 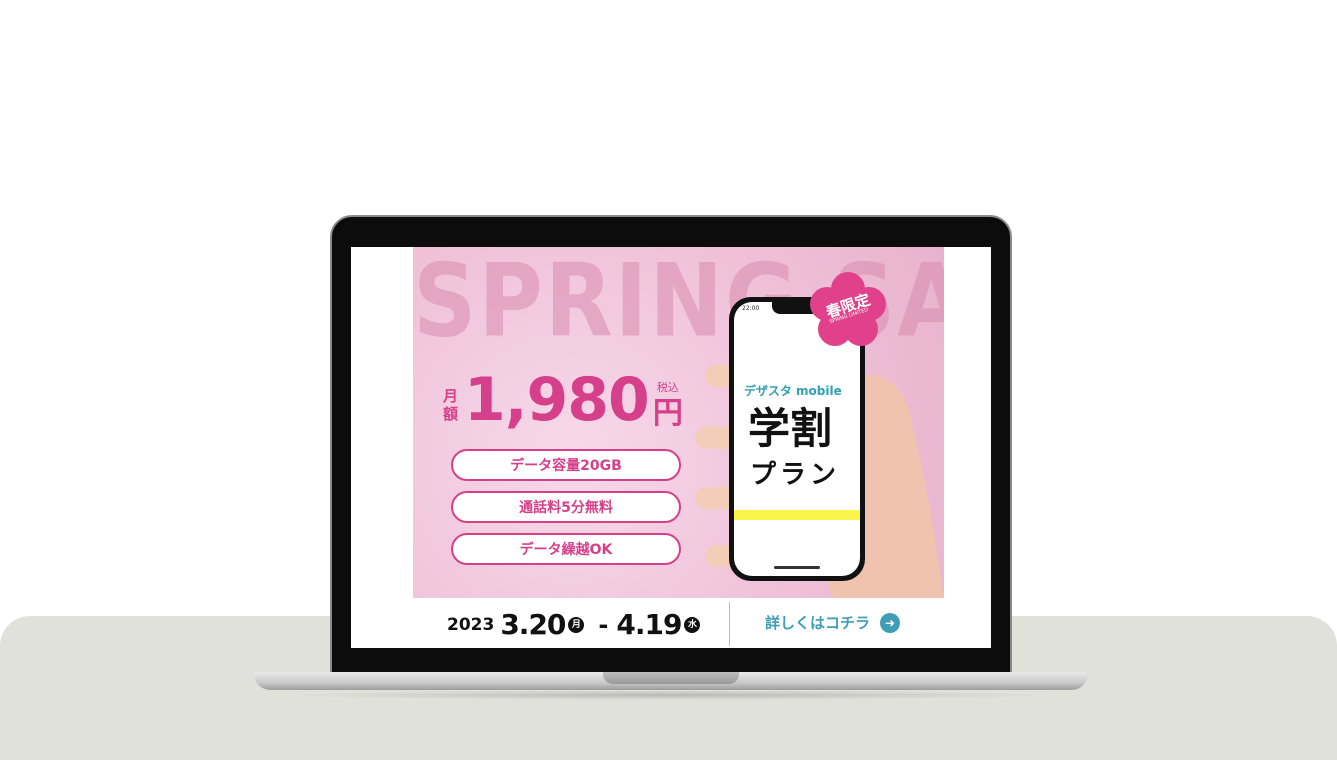 I want to click on yen-block: 税込 円, so click(x=668, y=405).